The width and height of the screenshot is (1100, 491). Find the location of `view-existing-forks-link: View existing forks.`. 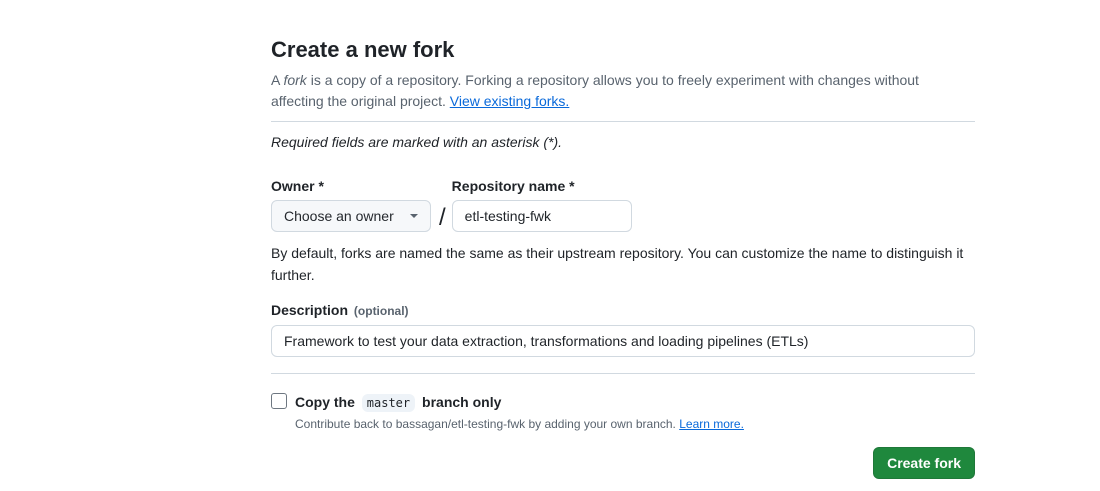

view-existing-forks-link: View existing forks. is located at coordinates (510, 101).